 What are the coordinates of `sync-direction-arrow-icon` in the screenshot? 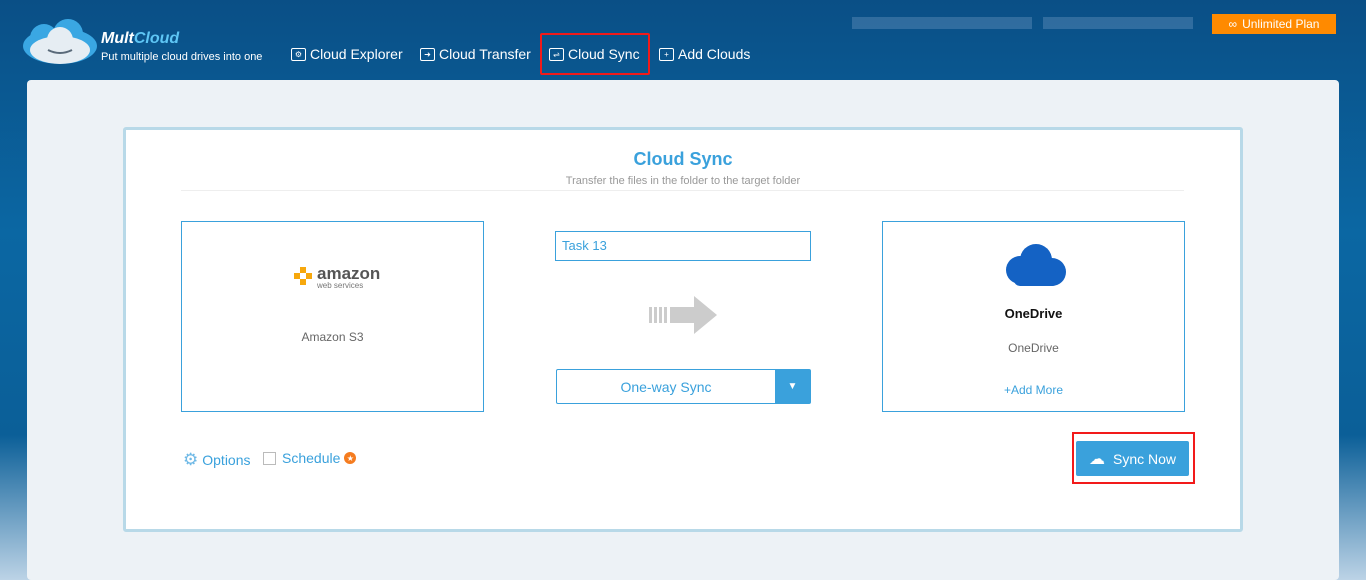 It's located at (683, 315).